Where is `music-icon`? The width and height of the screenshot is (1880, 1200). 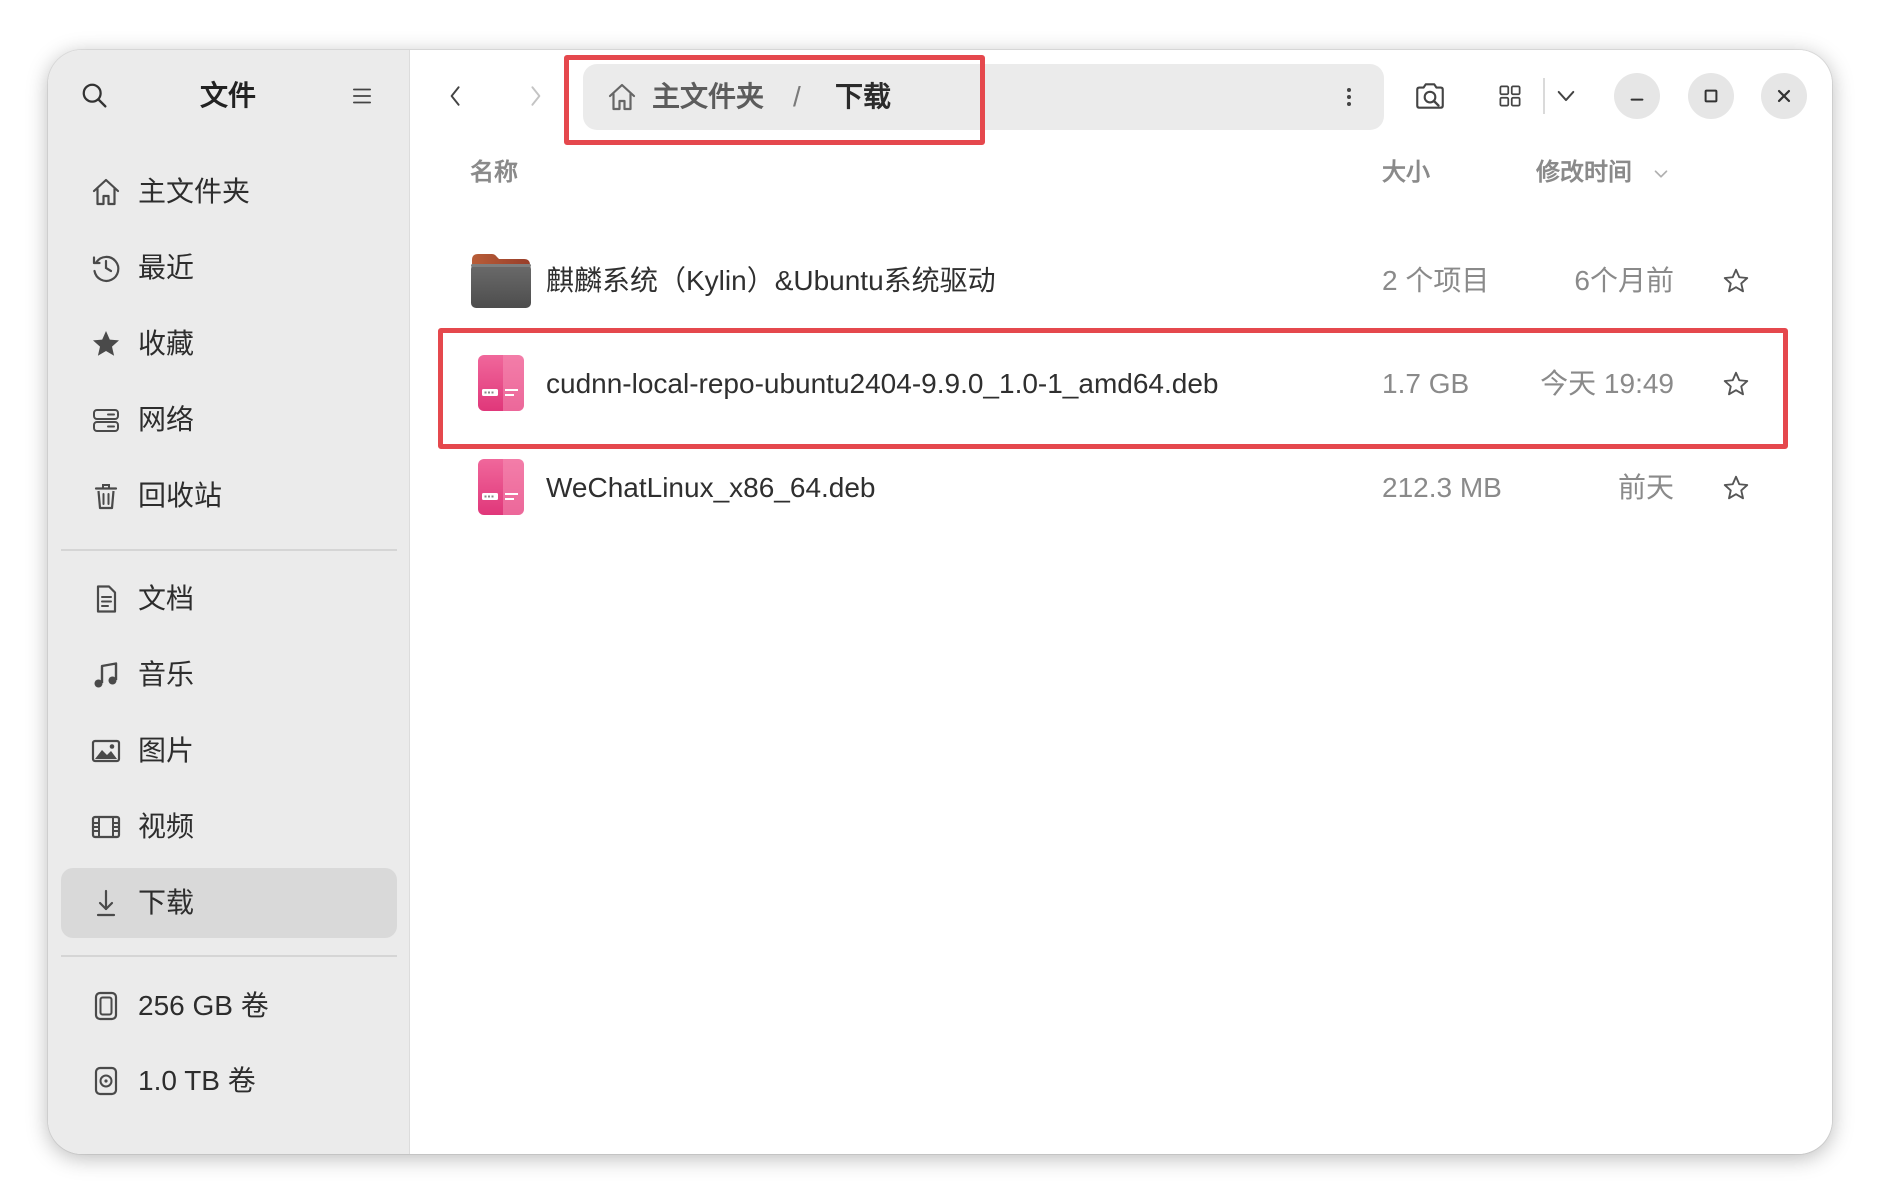 music-icon is located at coordinates (106, 675).